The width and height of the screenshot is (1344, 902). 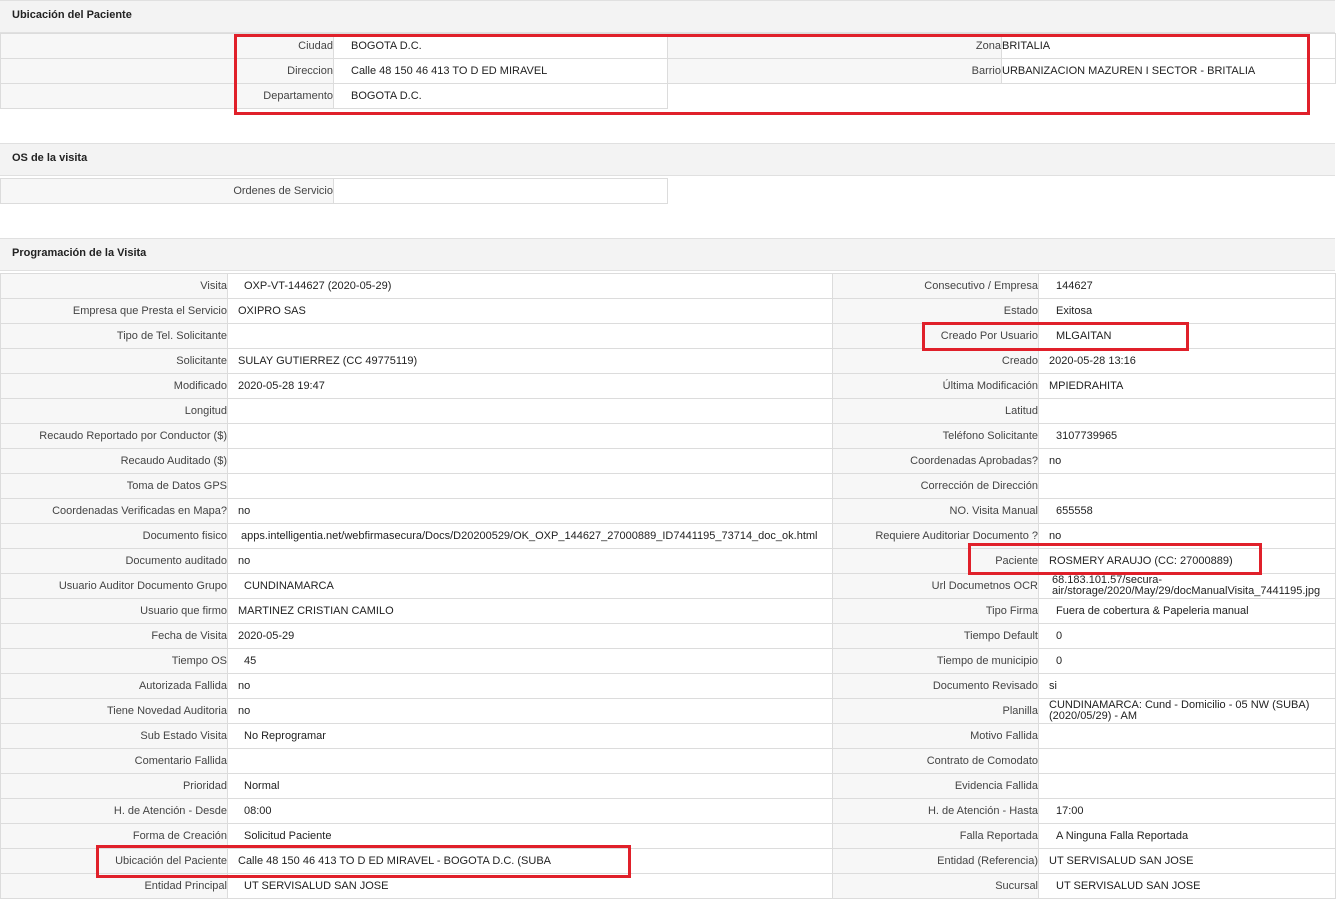 I want to click on tiempo-os-value: 45, so click(x=530, y=661).